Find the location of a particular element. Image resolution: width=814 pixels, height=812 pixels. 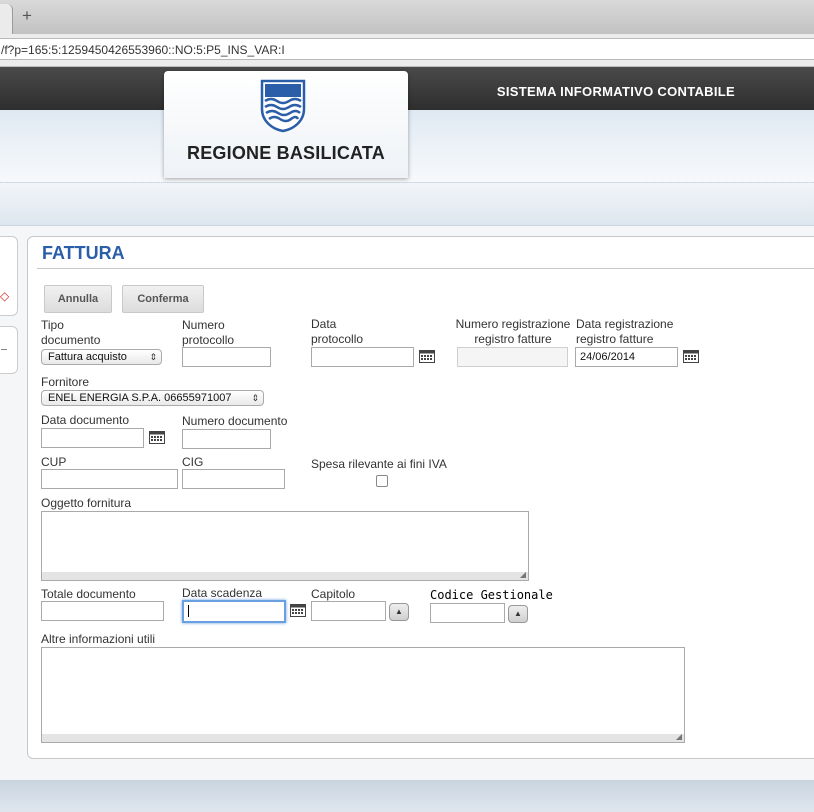

fornitore-select: ENEL ENERGIA S.P.A. 06655971007 ⇕ is located at coordinates (152, 398).